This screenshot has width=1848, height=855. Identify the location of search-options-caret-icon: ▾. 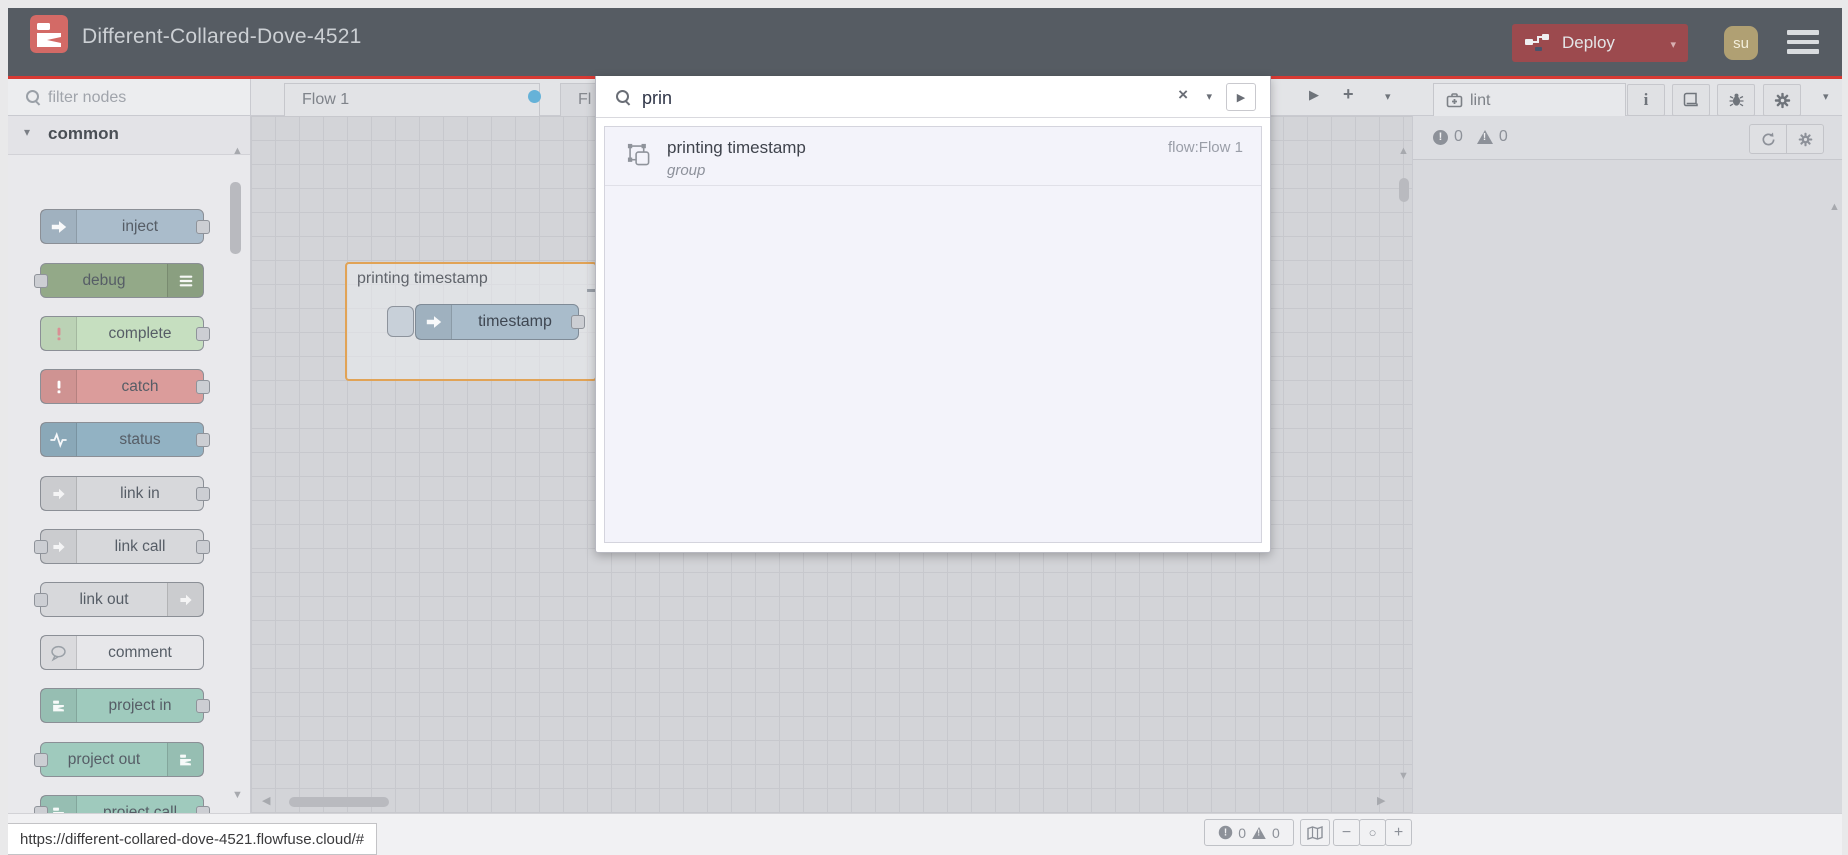
(1209, 96).